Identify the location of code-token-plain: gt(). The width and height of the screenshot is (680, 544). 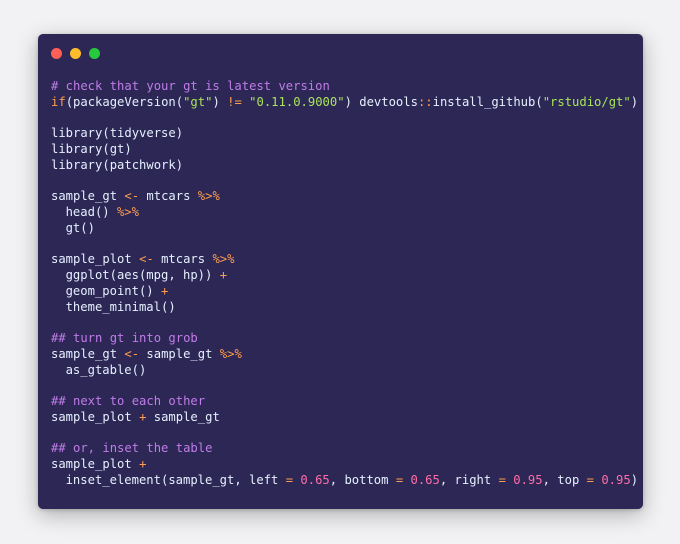
(80, 227).